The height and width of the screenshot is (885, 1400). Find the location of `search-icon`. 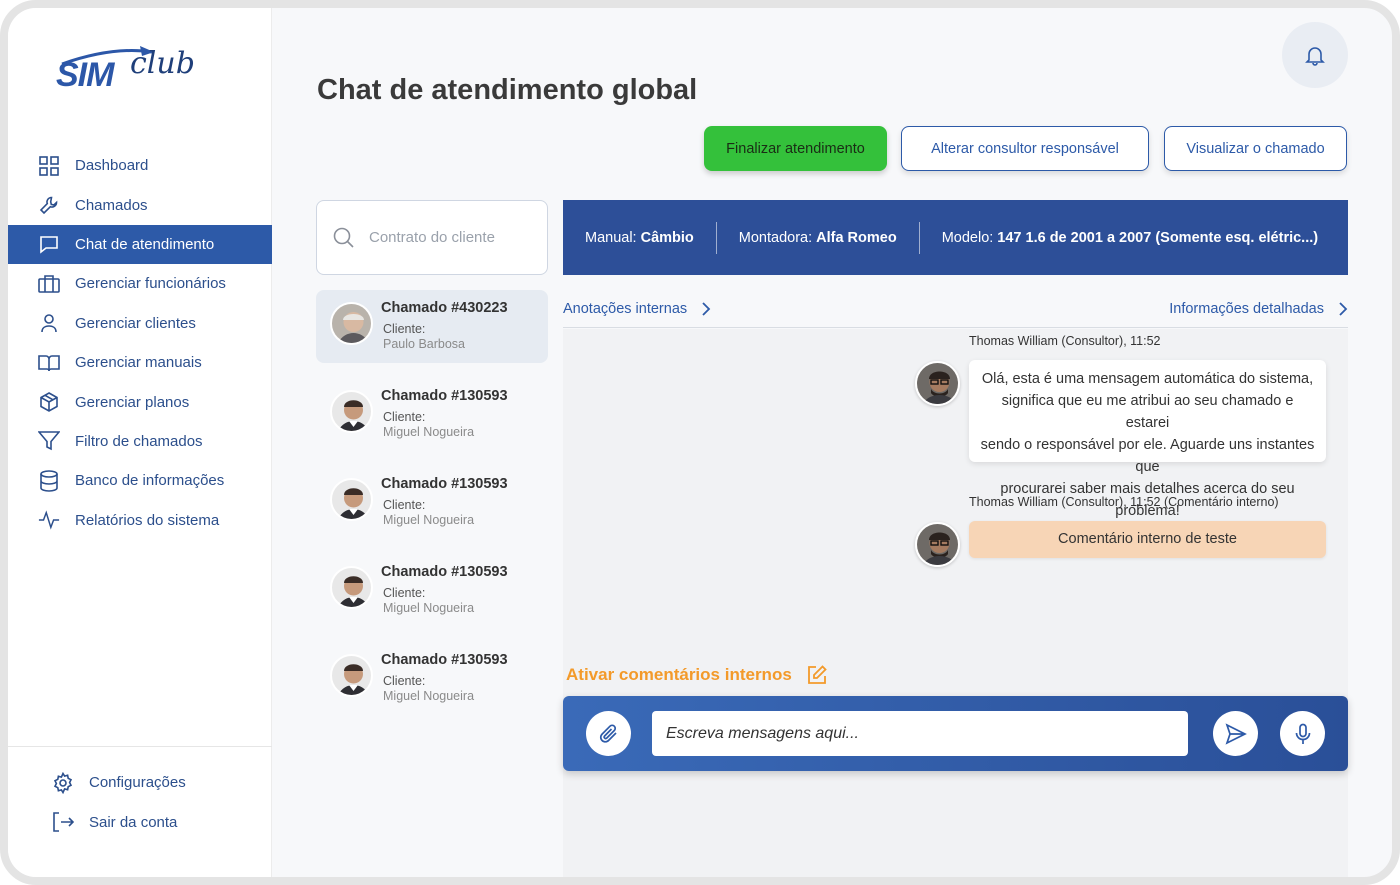

search-icon is located at coordinates (343, 237).